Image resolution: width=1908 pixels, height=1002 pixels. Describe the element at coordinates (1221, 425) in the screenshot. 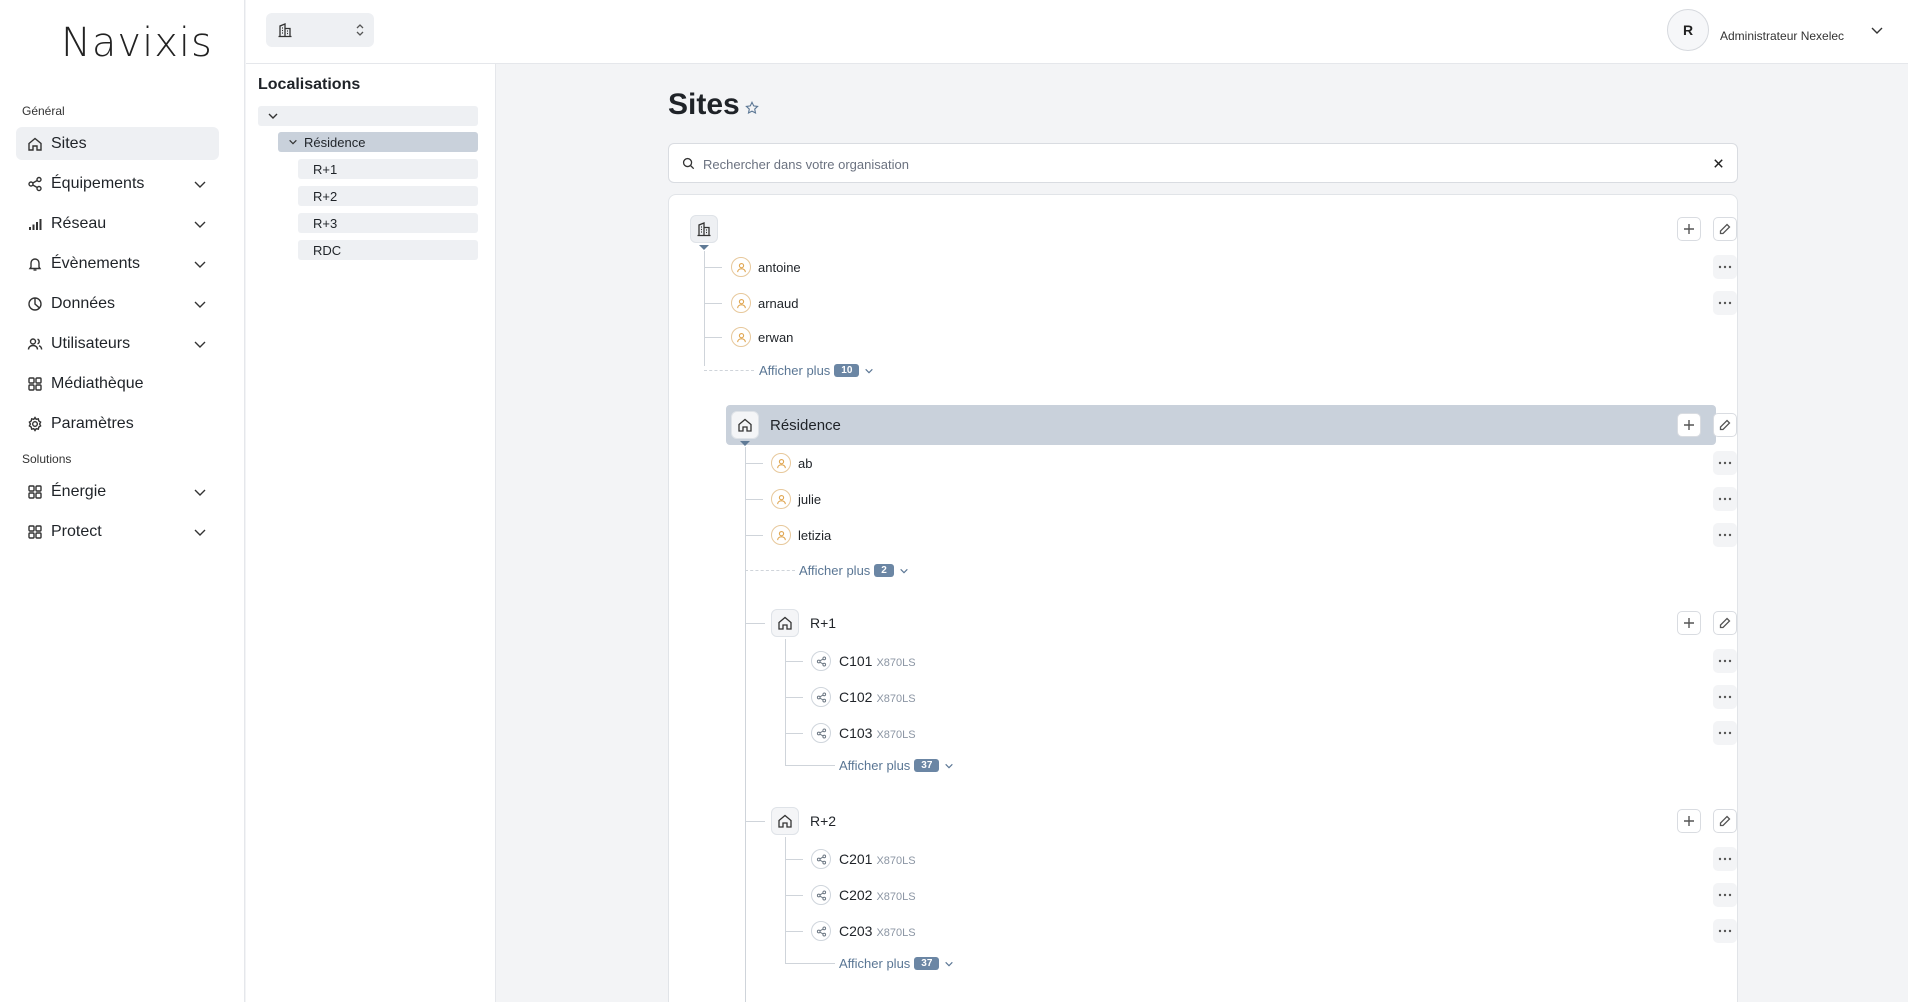

I see `residence-row` at that location.